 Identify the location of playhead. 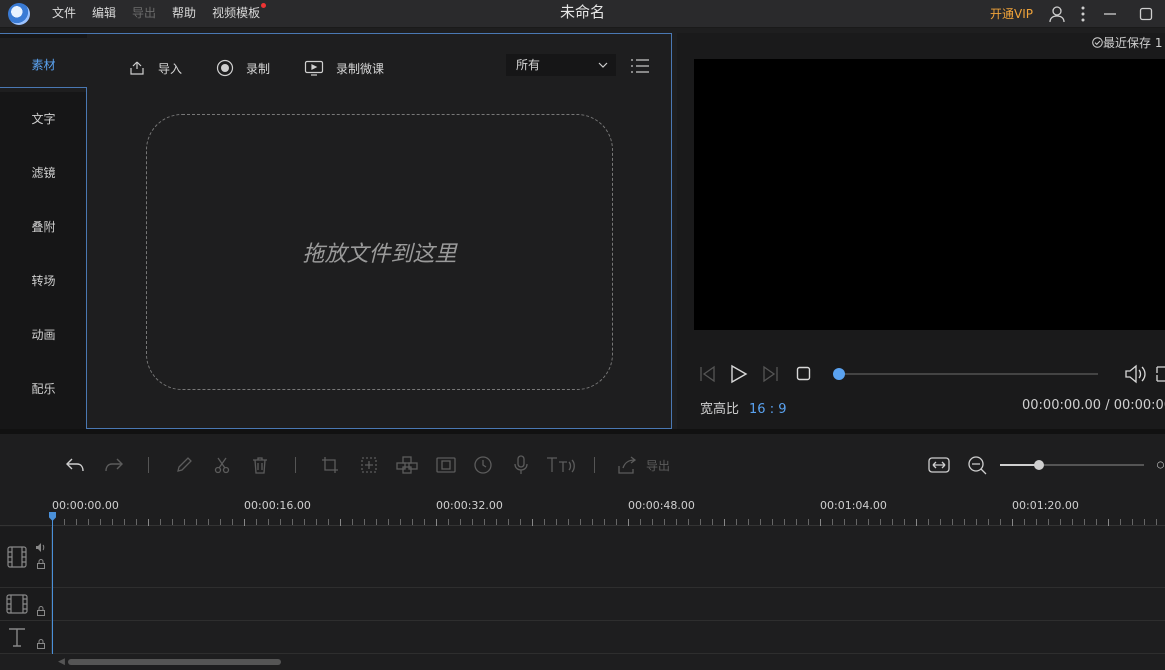
(52, 583).